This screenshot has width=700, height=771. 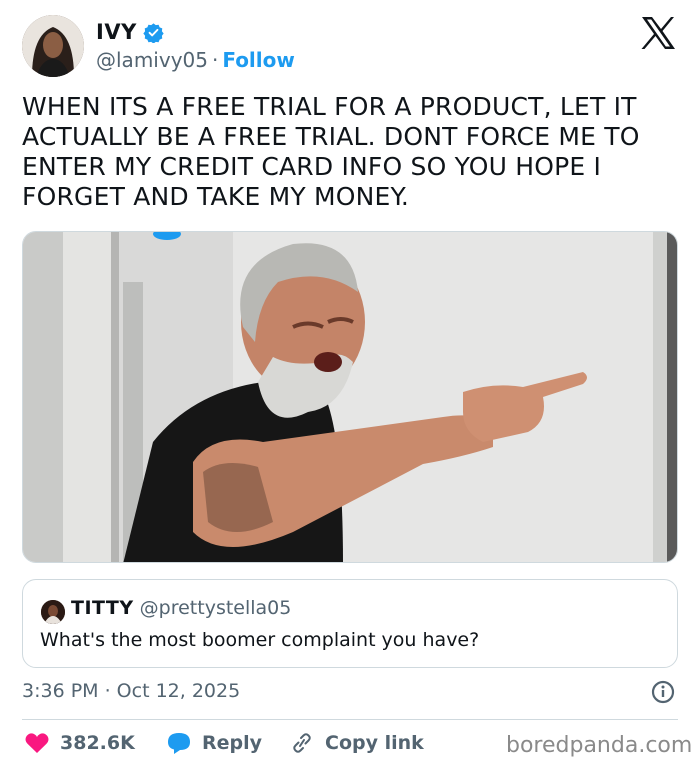 What do you see at coordinates (658, 33) in the screenshot?
I see `x-logo-icon` at bounding box center [658, 33].